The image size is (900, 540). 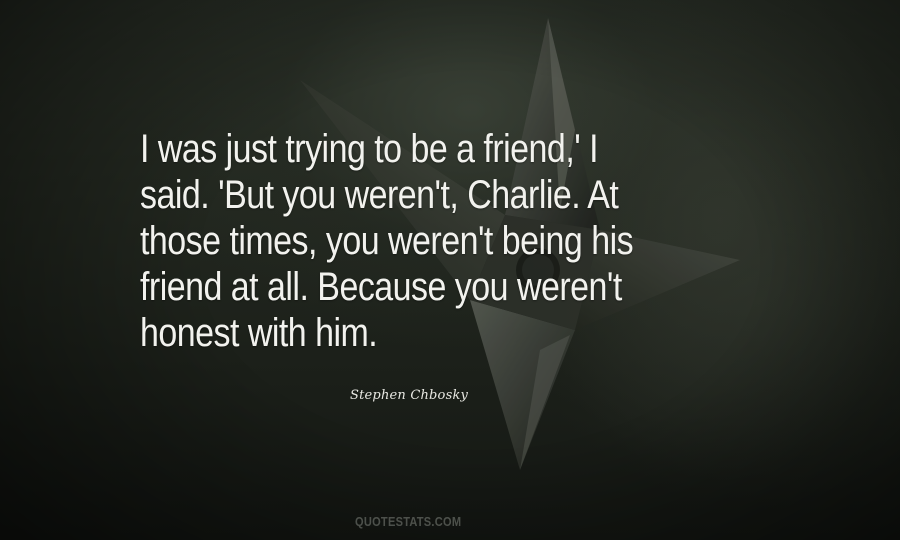 What do you see at coordinates (379, 195) in the screenshot?
I see `quote-line: said. 'But you weren't, Charlie. At` at bounding box center [379, 195].